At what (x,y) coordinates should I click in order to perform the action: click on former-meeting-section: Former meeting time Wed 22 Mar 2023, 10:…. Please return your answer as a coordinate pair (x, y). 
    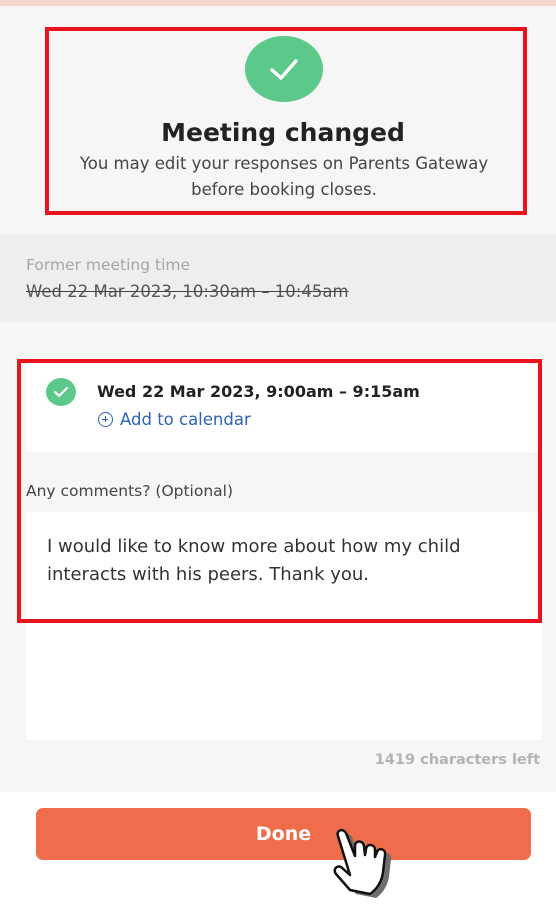
    Looking at the image, I should click on (278, 278).